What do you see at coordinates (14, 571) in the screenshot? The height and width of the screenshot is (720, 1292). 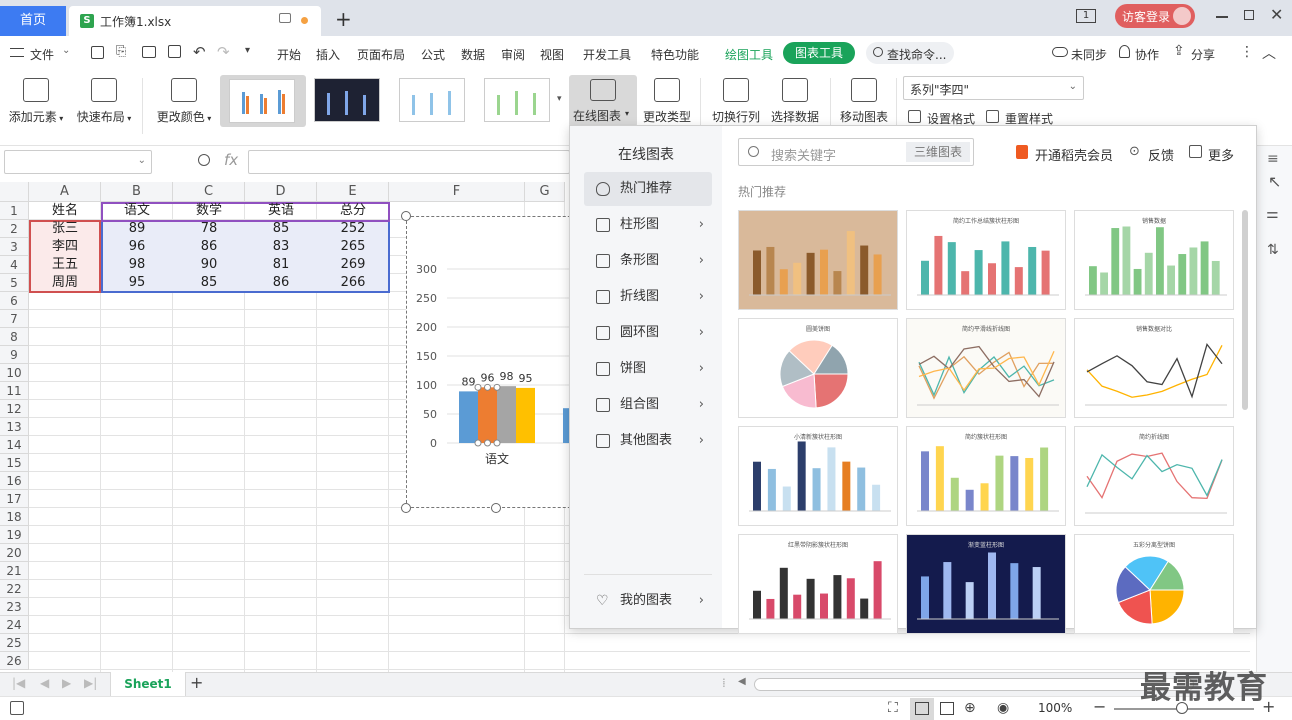 I see `row-header-21: 21` at bounding box center [14, 571].